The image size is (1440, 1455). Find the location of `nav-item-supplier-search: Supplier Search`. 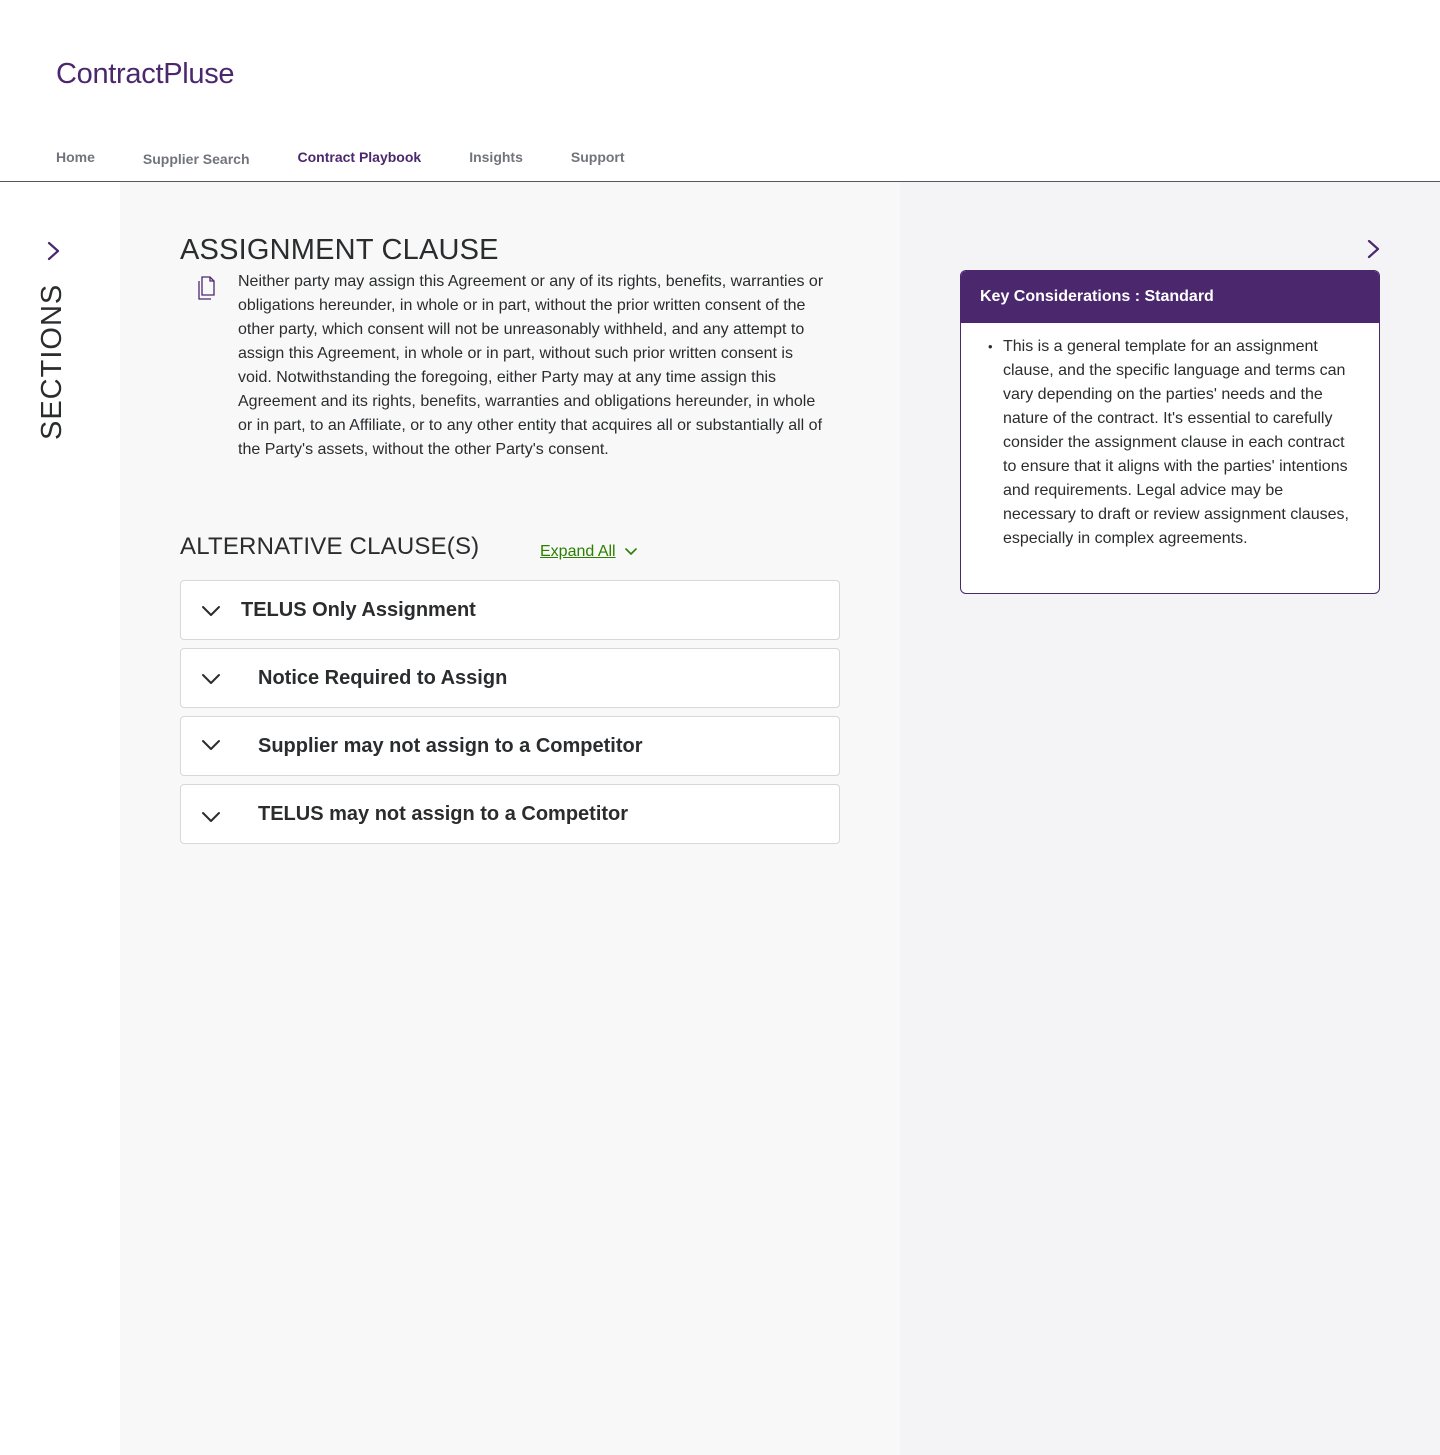

nav-item-supplier-search: Supplier Search is located at coordinates (196, 159).